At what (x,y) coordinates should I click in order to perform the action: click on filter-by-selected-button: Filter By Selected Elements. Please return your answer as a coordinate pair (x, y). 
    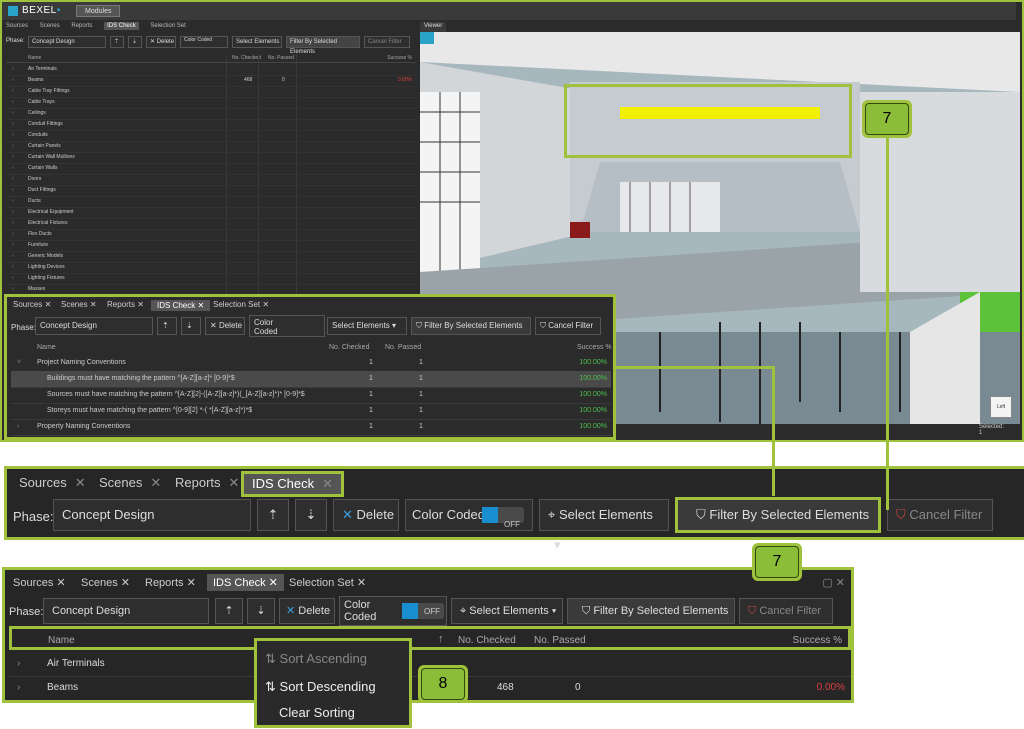
    Looking at the image, I should click on (323, 45).